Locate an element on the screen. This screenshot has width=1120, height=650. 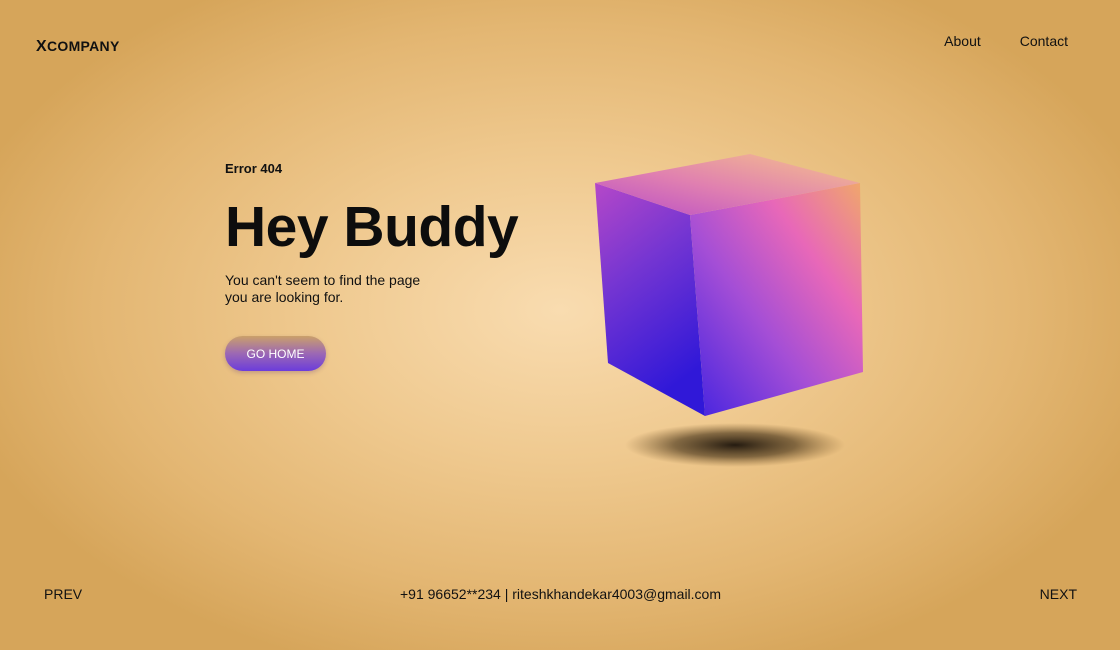
top-nav: About Contact is located at coordinates (1006, 41).